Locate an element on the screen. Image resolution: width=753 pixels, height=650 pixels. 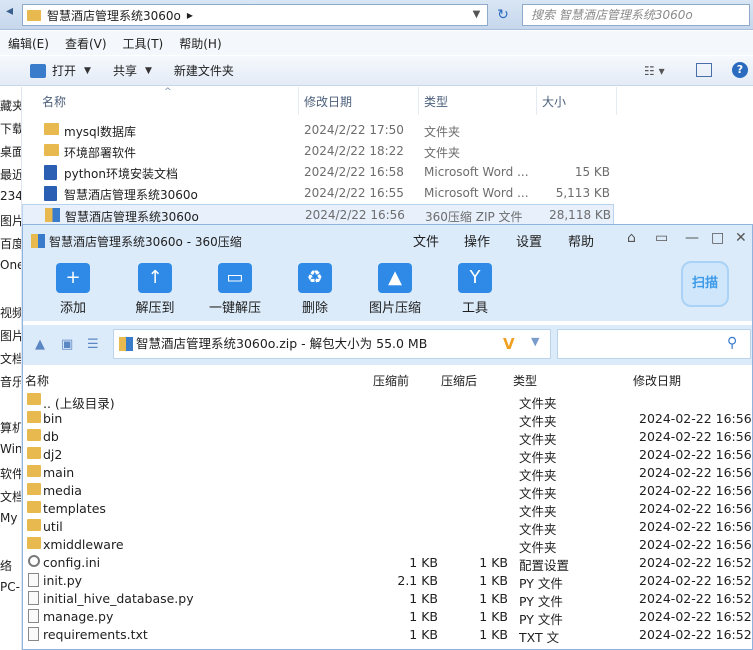
list-view-icon: ☰ is located at coordinates (93, 344).